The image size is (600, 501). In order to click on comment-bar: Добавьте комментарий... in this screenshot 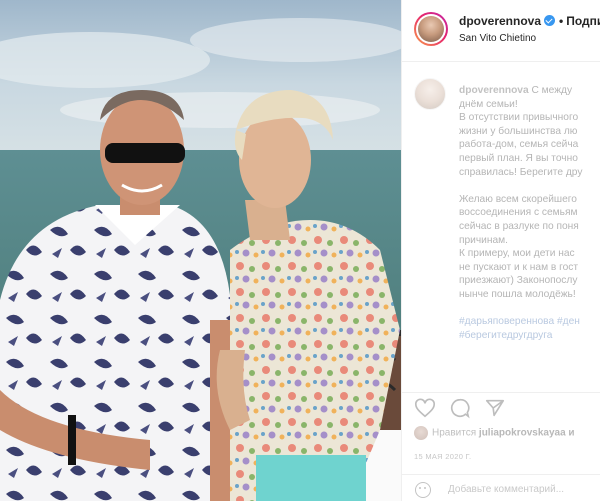, I will do `click(501, 487)`.